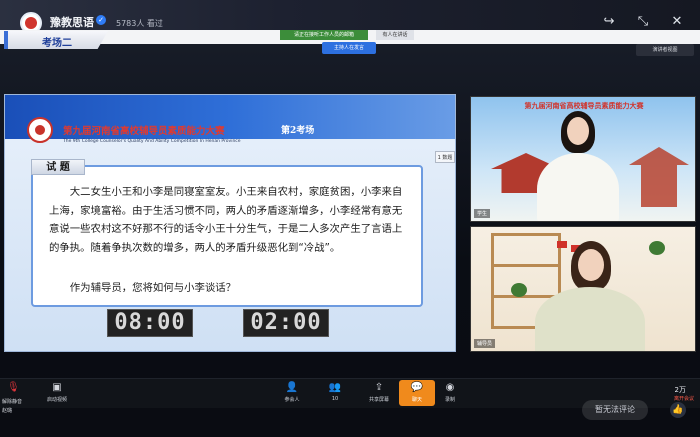 Image resolution: width=700 pixels, height=437 pixels. What do you see at coordinates (684, 398) in the screenshot?
I see `leave-meeting-button: 离开会议` at bounding box center [684, 398].